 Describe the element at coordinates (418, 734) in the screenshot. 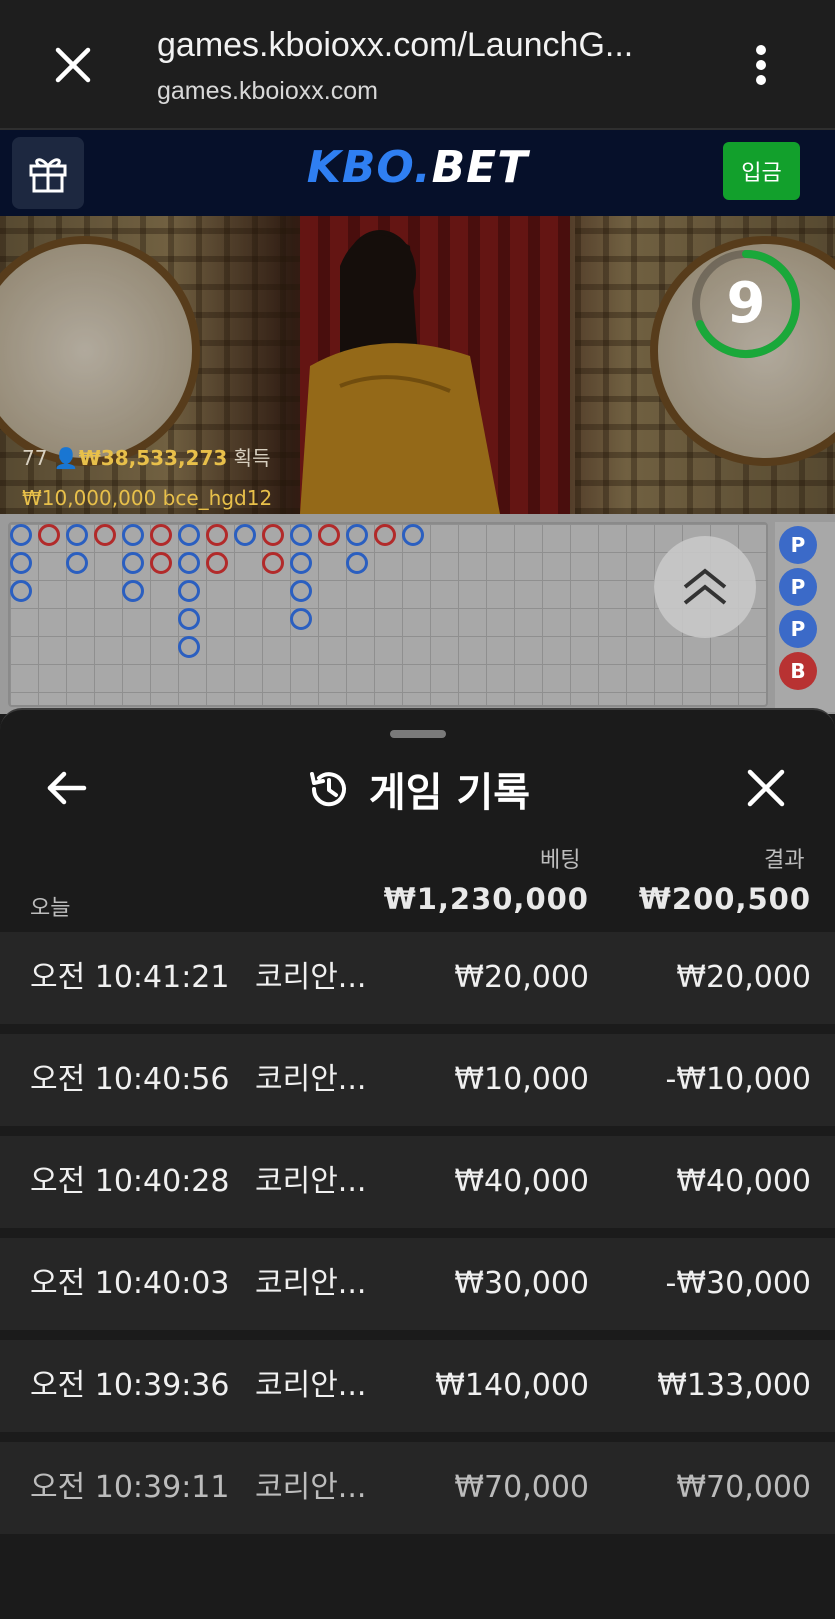

I see `sheet-drag-handle` at that location.